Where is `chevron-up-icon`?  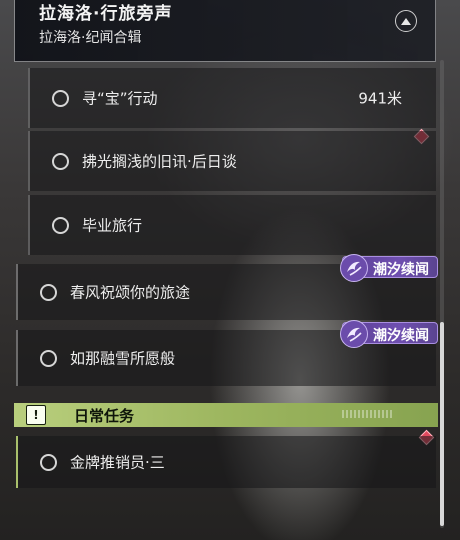 chevron-up-icon is located at coordinates (406, 21).